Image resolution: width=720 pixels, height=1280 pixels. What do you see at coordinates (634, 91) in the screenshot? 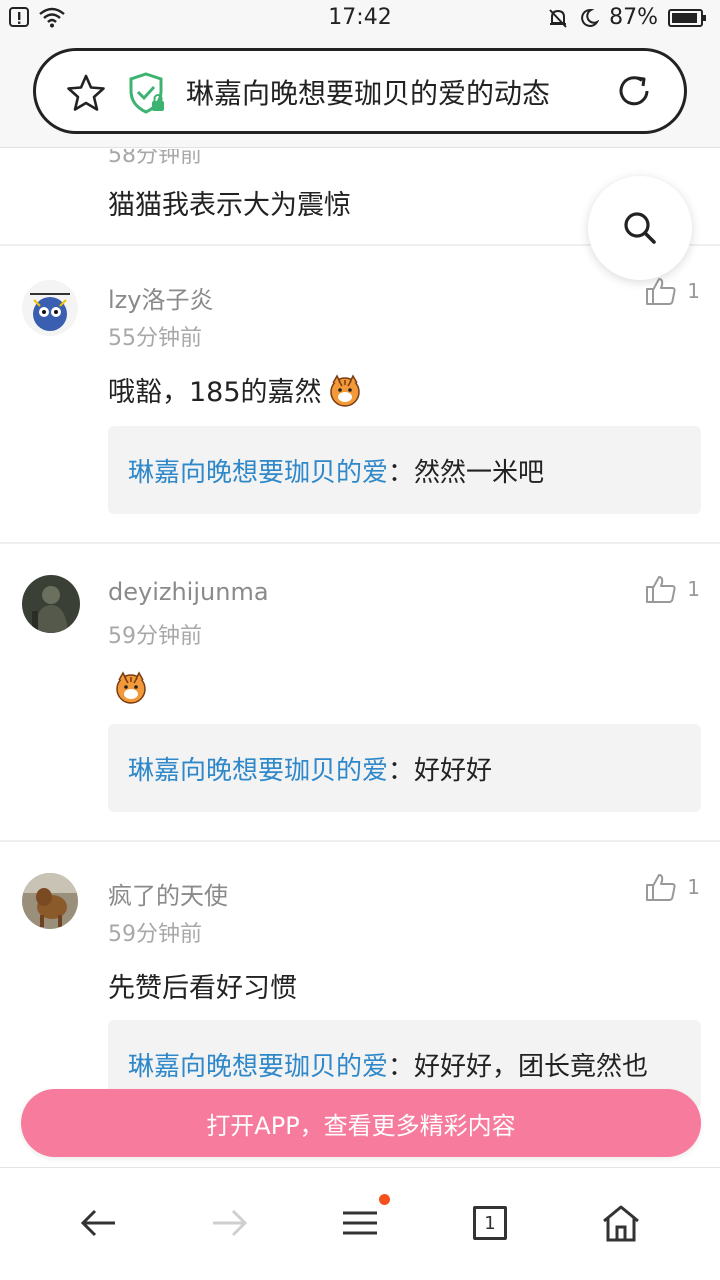
I see `reload-icon` at bounding box center [634, 91].